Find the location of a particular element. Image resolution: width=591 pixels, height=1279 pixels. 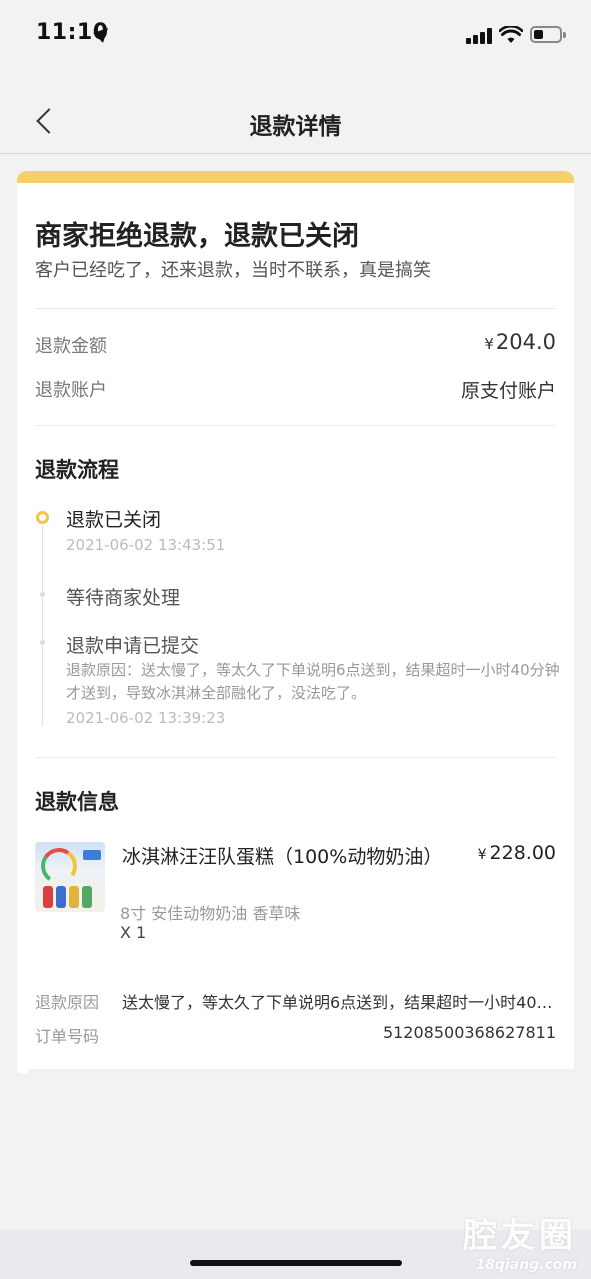

refund-amount-label: 退款金额 is located at coordinates (71, 346).